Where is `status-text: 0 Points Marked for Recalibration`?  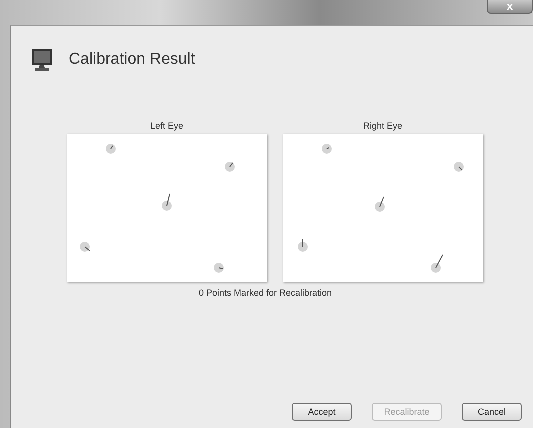 status-text: 0 Points Marked for Recalibration is located at coordinates (265, 293).